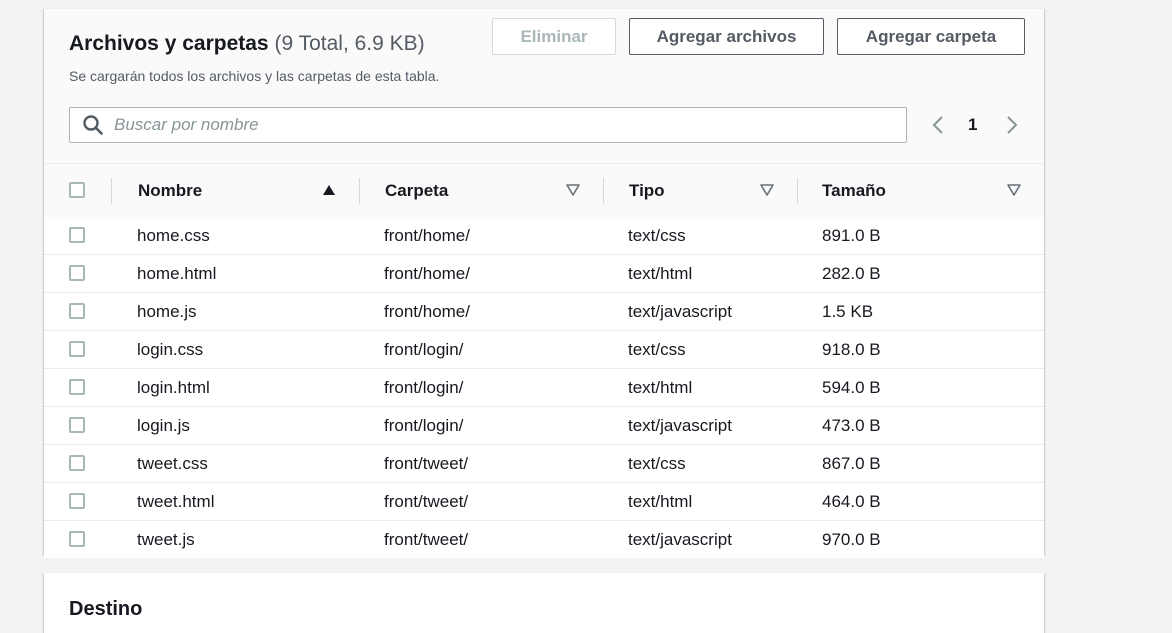 The height and width of the screenshot is (633, 1172). What do you see at coordinates (726, 36) in the screenshot?
I see `add-files-button: Agregar archivos` at bounding box center [726, 36].